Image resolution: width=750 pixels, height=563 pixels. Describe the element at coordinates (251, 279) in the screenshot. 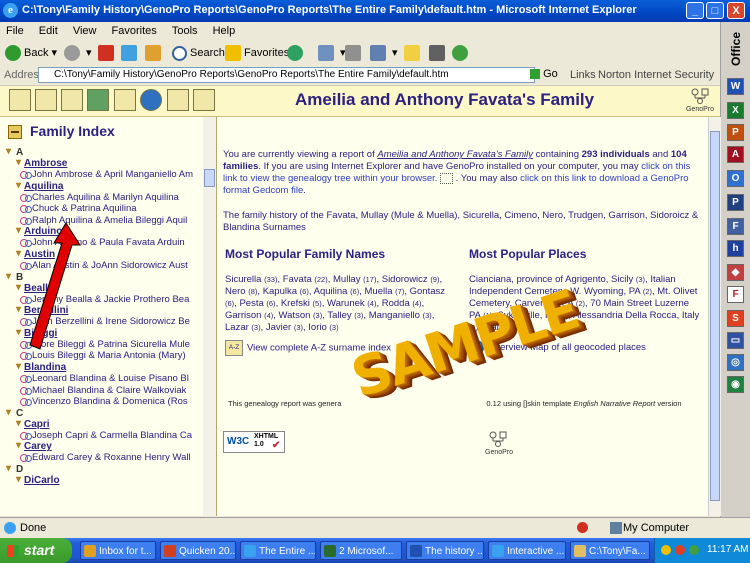

I see `surname-link: Sicurella (33)` at that location.